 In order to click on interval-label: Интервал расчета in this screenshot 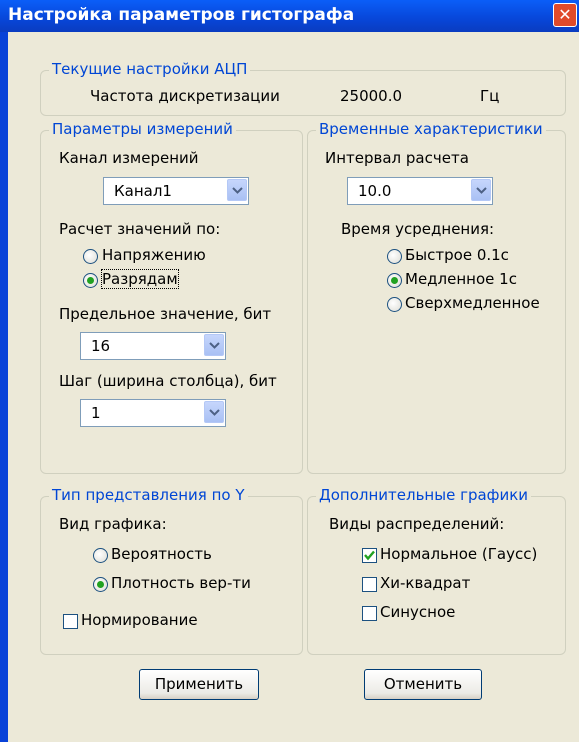, I will do `click(397, 158)`.